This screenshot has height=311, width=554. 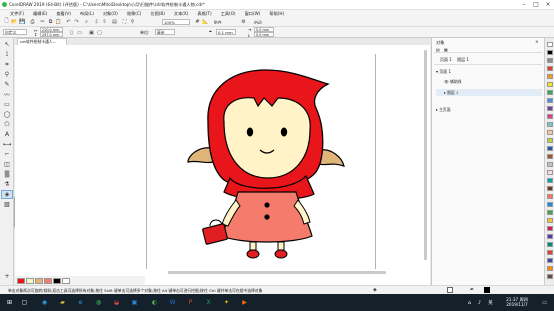 What do you see at coordinates (443, 72) in the screenshot?
I see `page-node: ▾ 页面 1` at bounding box center [443, 72].